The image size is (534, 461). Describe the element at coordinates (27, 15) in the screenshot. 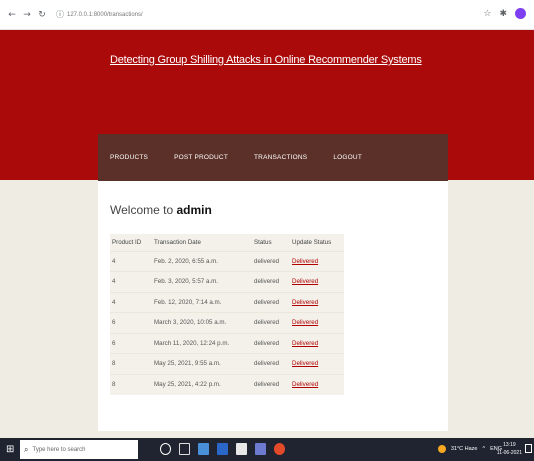

I see `forward-button: →` at that location.